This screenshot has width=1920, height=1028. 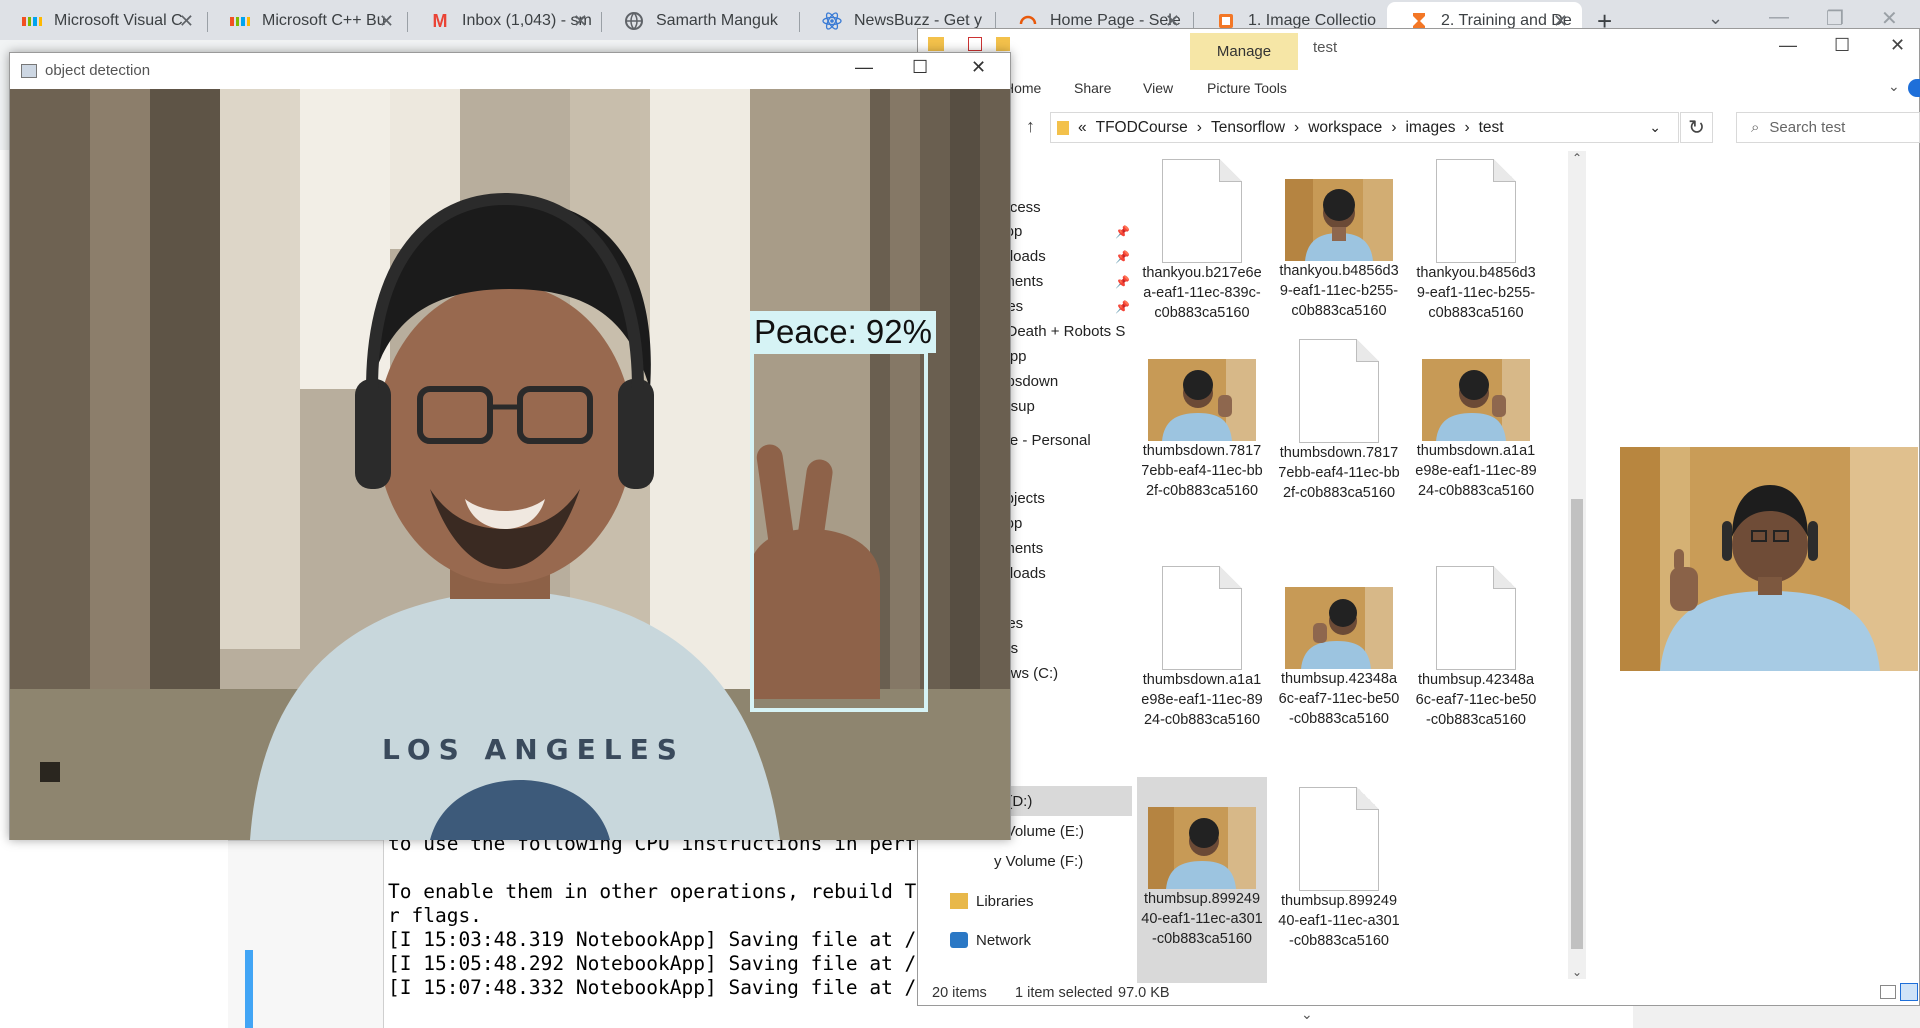 What do you see at coordinates (1888, 992) in the screenshot?
I see `details-view-icon` at bounding box center [1888, 992].